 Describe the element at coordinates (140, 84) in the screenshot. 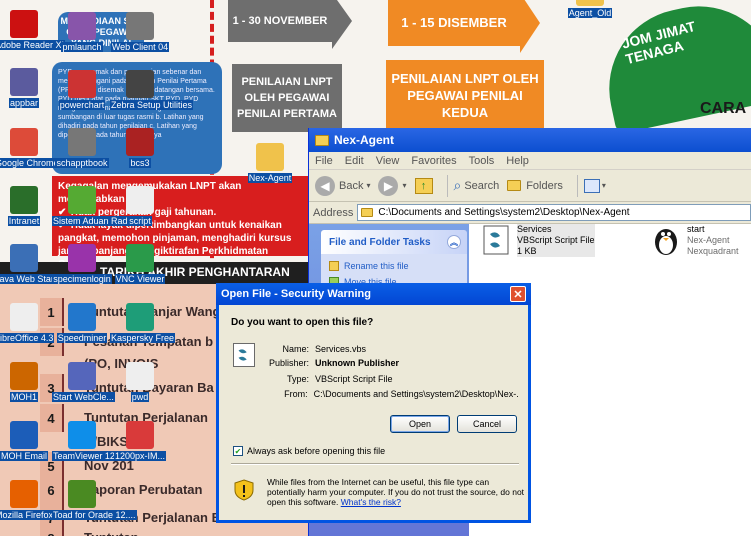

I see `zebra-icon` at that location.